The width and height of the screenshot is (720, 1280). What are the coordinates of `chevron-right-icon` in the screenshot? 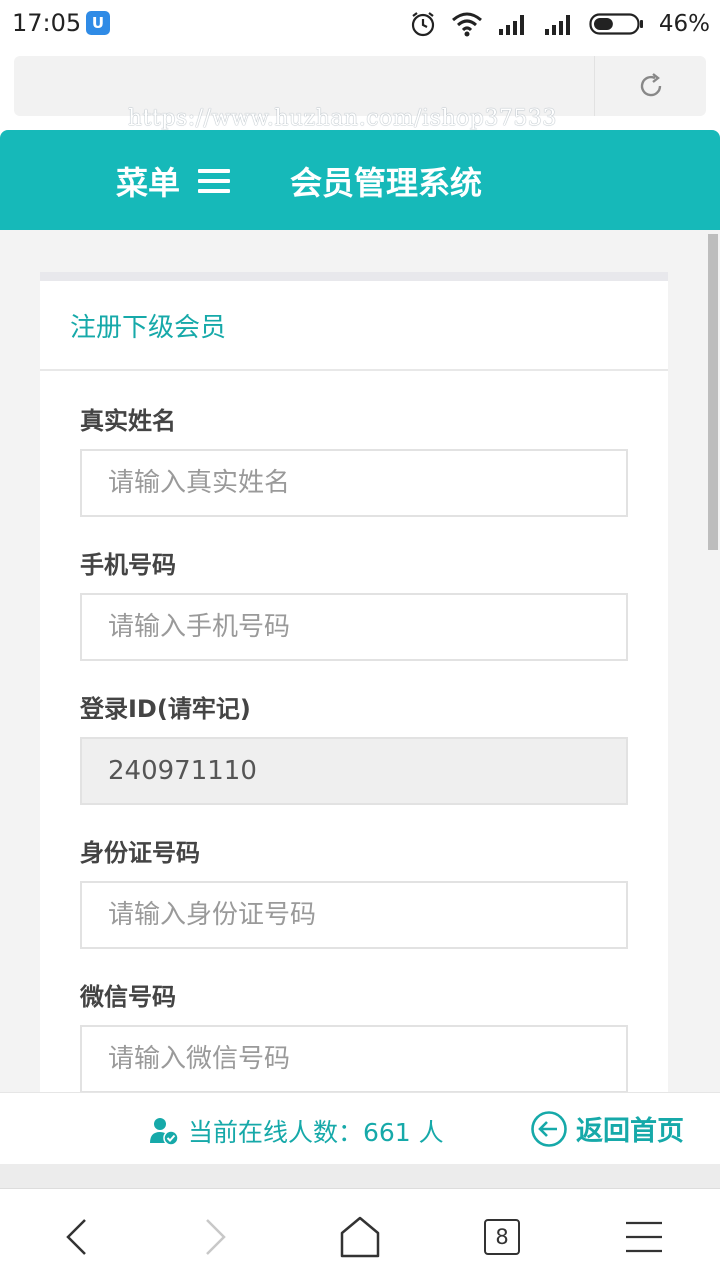 It's located at (216, 1237).